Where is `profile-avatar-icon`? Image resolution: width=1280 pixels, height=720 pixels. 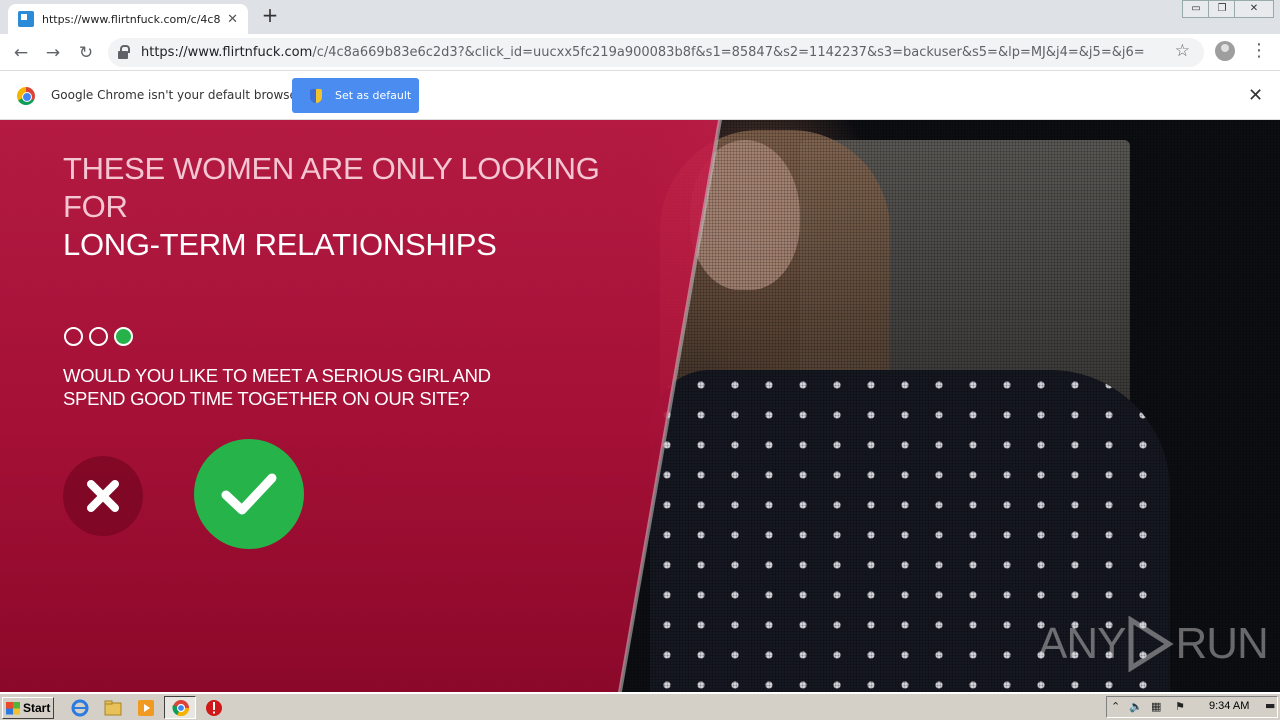 profile-avatar-icon is located at coordinates (1225, 51).